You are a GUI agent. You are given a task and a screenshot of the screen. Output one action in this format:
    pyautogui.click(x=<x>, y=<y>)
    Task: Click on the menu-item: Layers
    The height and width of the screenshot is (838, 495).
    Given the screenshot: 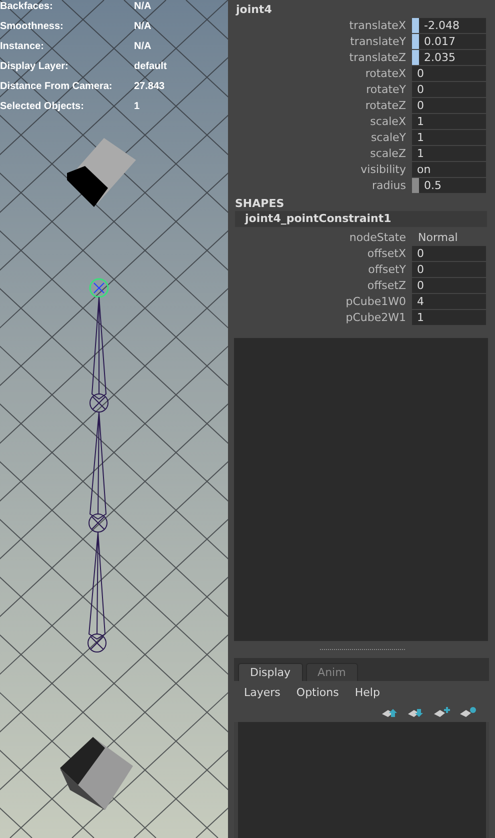 What is the action you would take?
    pyautogui.click(x=262, y=692)
    